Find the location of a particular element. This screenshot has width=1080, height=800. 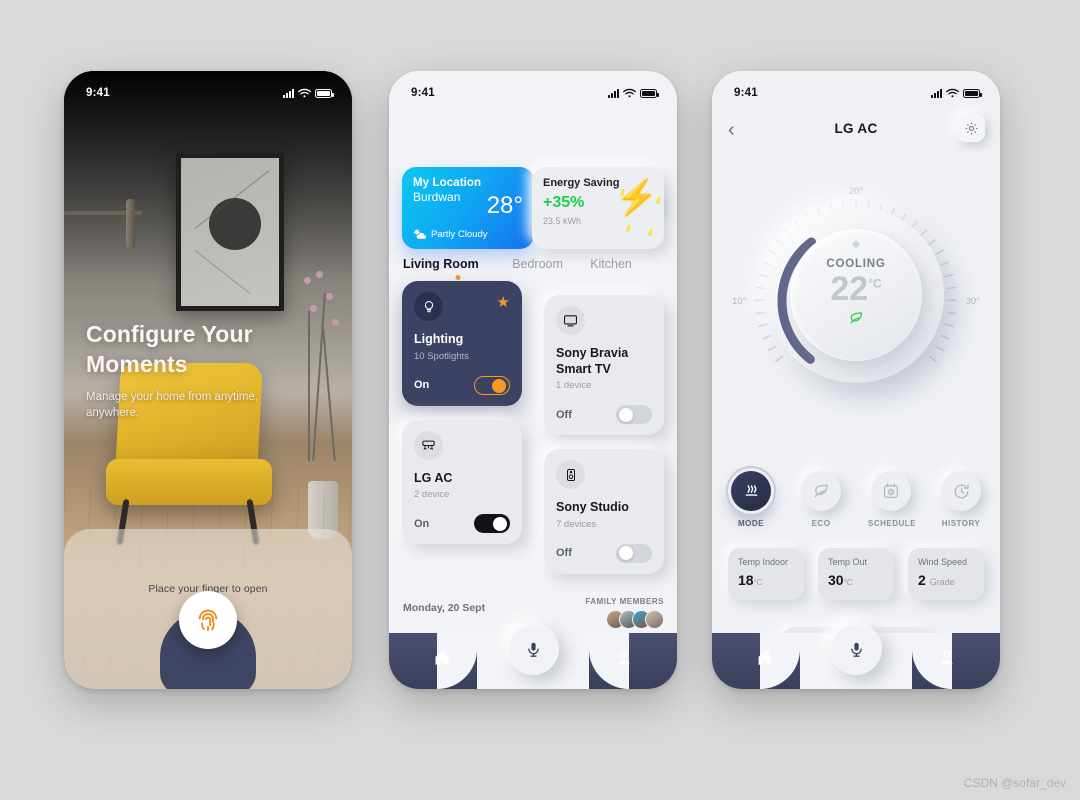

stat-unit: Grade is located at coordinates (942, 582).